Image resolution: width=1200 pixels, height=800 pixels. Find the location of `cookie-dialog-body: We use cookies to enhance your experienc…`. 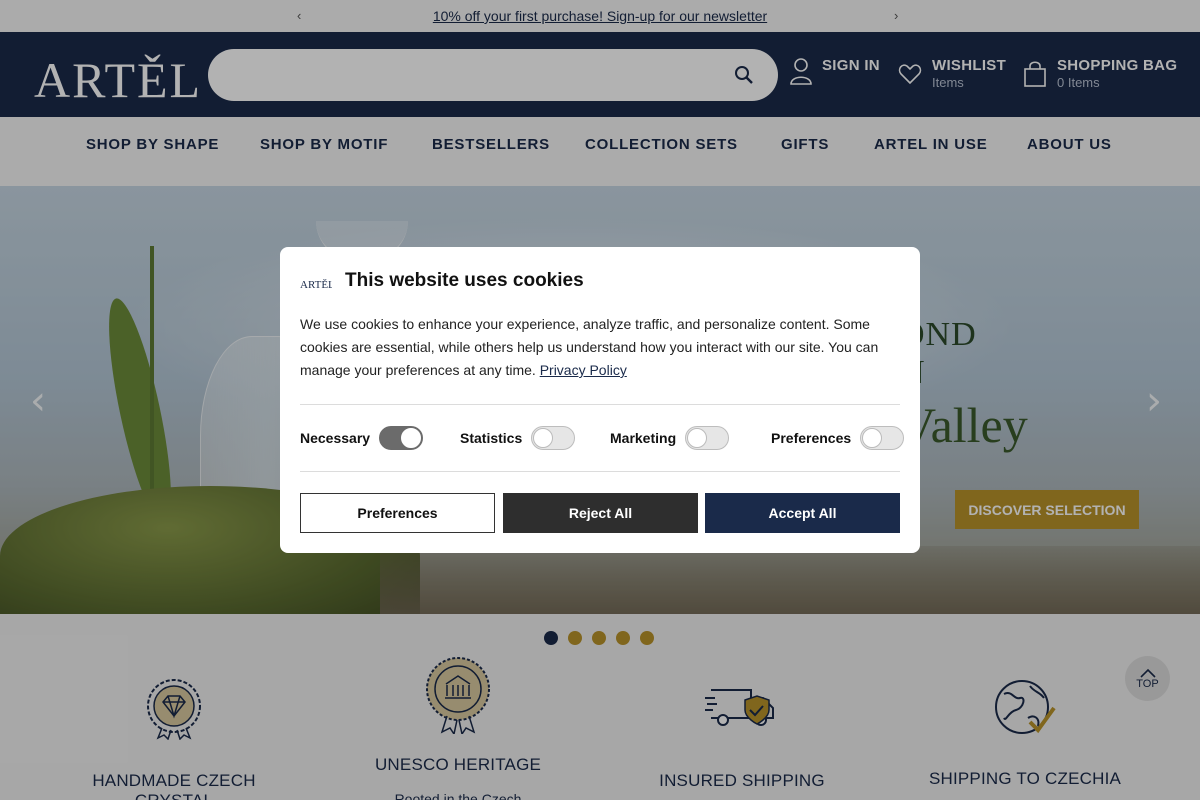

cookie-dialog-body: We use cookies to enhance your experienc… is located at coordinates (600, 347).